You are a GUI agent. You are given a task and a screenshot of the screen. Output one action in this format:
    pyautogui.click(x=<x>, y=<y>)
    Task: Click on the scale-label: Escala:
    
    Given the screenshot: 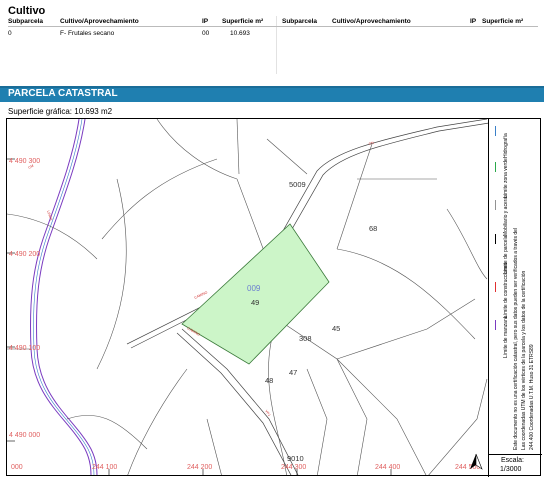 What is the action you would take?
    pyautogui.click(x=512, y=460)
    